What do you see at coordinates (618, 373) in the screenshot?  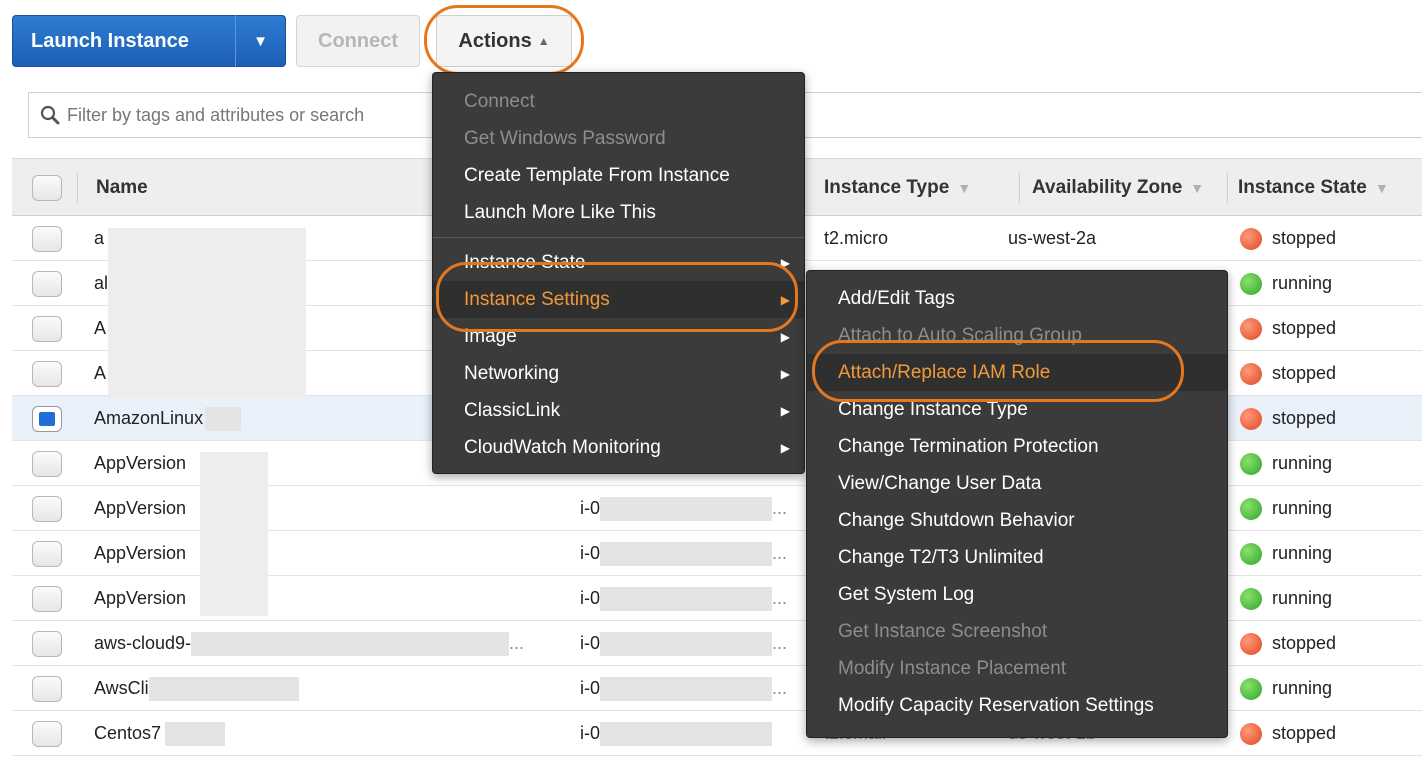 I see `menu-item-networking: Networking ▶` at bounding box center [618, 373].